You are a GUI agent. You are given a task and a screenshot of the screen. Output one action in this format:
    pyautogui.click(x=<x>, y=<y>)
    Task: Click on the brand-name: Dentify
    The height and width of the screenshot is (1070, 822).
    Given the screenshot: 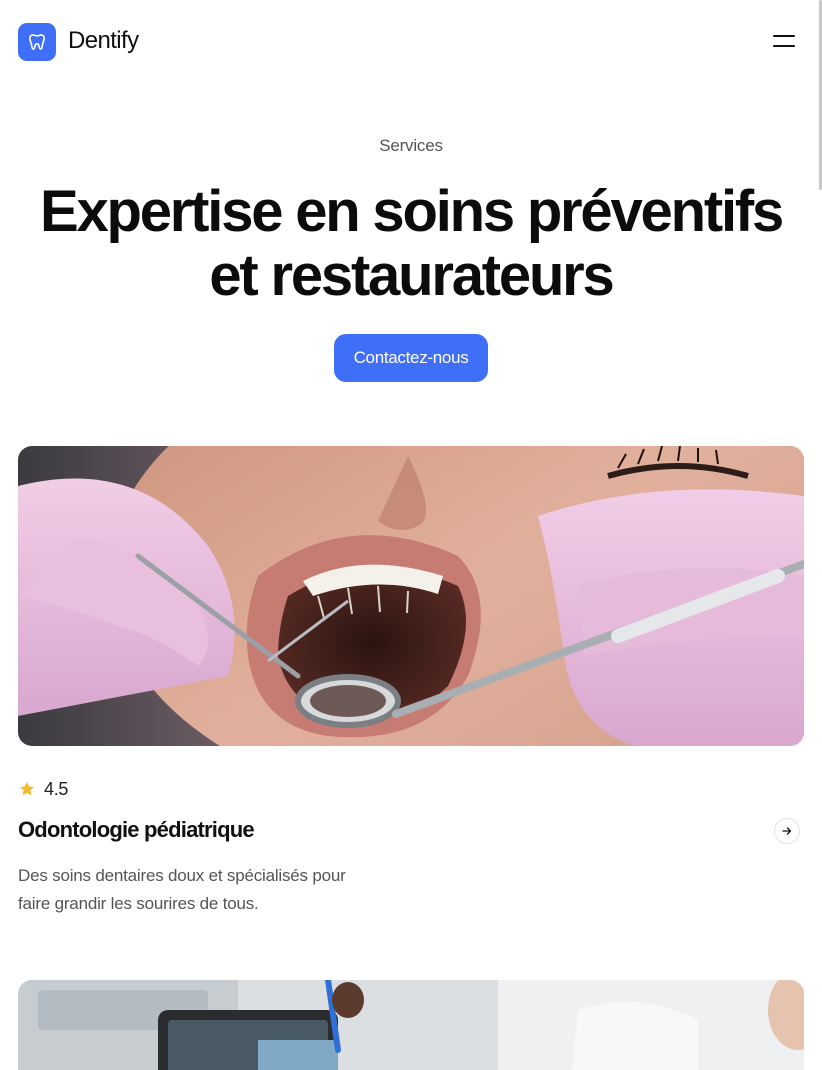 What is the action you would take?
    pyautogui.click(x=103, y=41)
    